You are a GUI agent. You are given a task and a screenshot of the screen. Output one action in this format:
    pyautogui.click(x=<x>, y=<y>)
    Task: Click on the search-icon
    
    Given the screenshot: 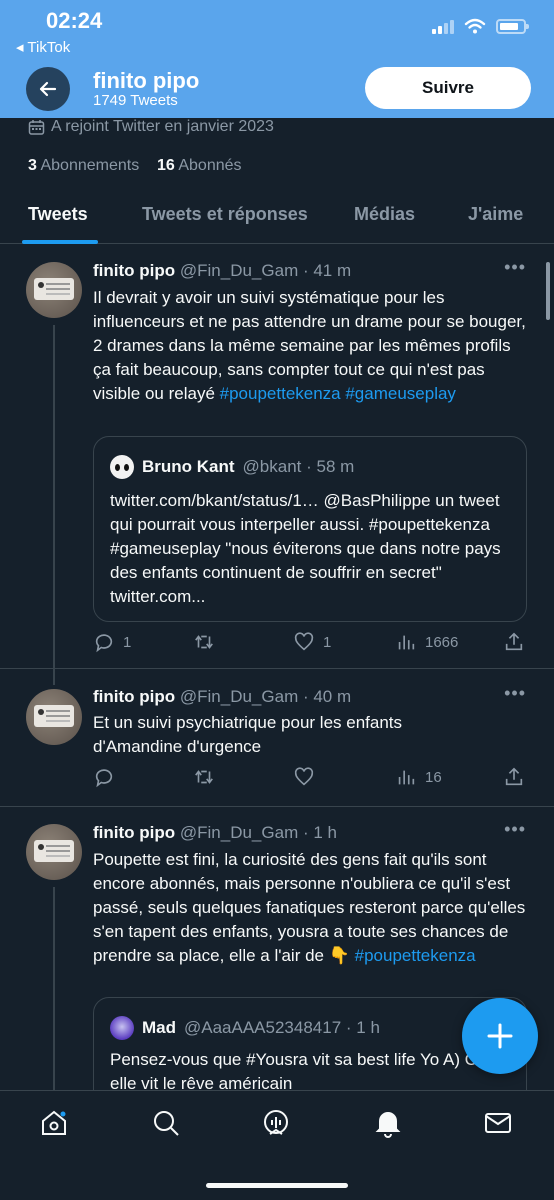 What is the action you would take?
    pyautogui.click(x=166, y=1123)
    